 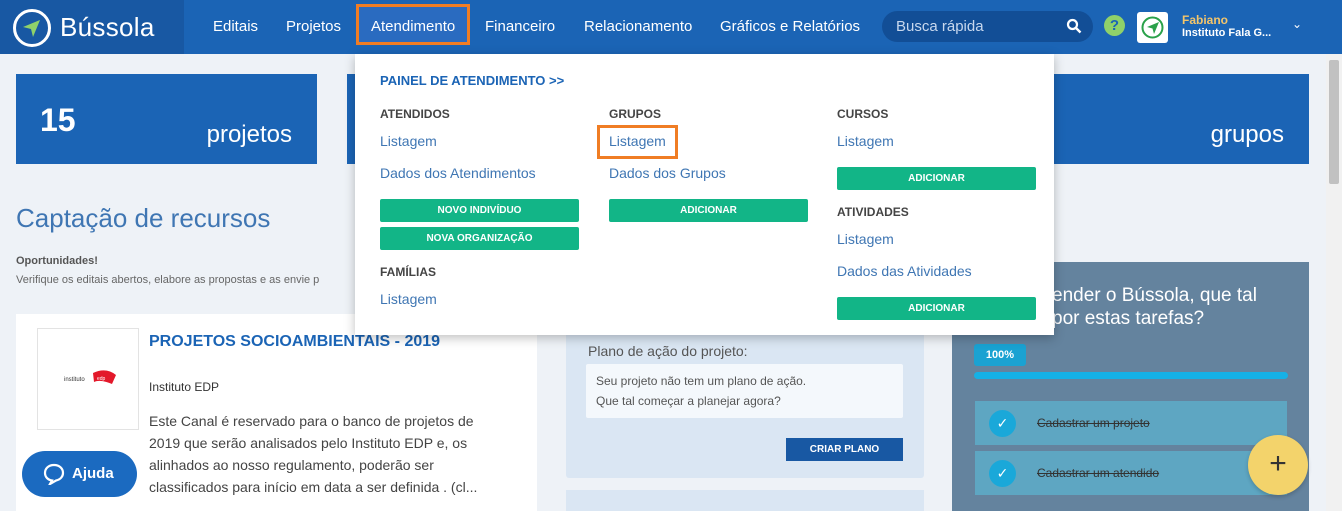 What do you see at coordinates (313, 26) in the screenshot?
I see `nav-projetos: Projetos` at bounding box center [313, 26].